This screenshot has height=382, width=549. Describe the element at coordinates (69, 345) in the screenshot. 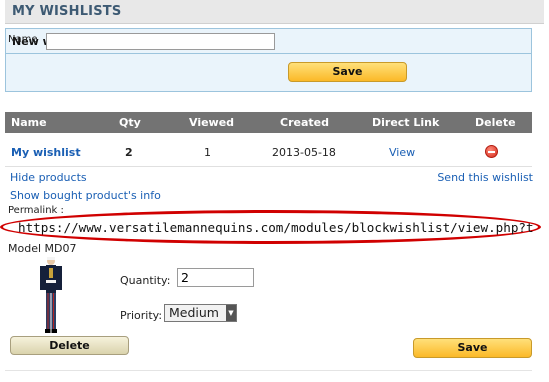

I see `delete-product-button: Delete` at that location.